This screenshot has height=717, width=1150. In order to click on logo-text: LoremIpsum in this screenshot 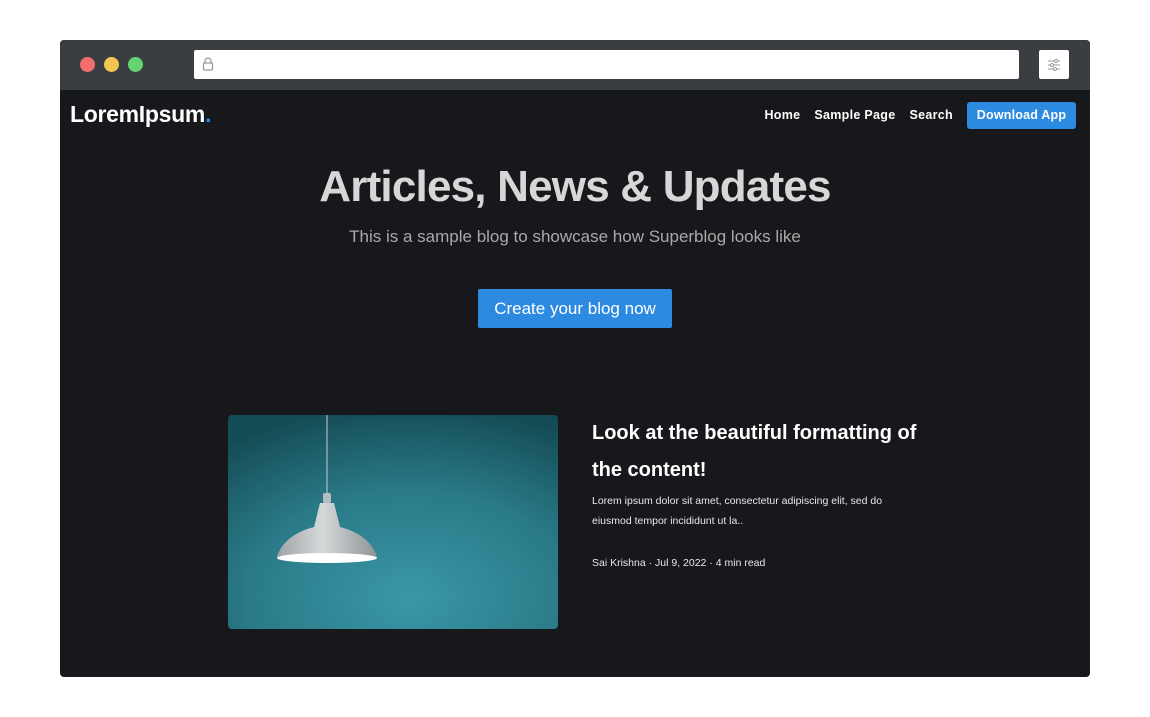, I will do `click(138, 114)`.